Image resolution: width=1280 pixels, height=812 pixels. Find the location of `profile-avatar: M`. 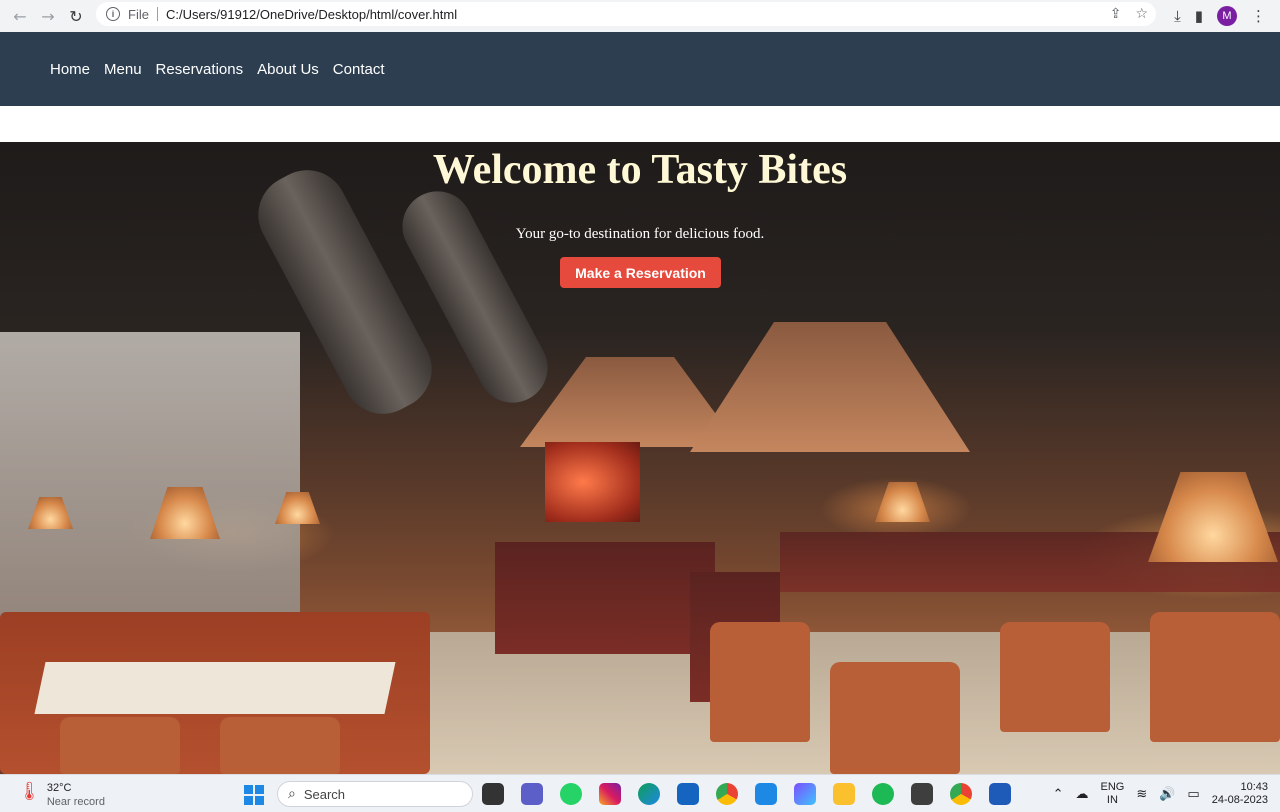

profile-avatar: M is located at coordinates (1227, 16).